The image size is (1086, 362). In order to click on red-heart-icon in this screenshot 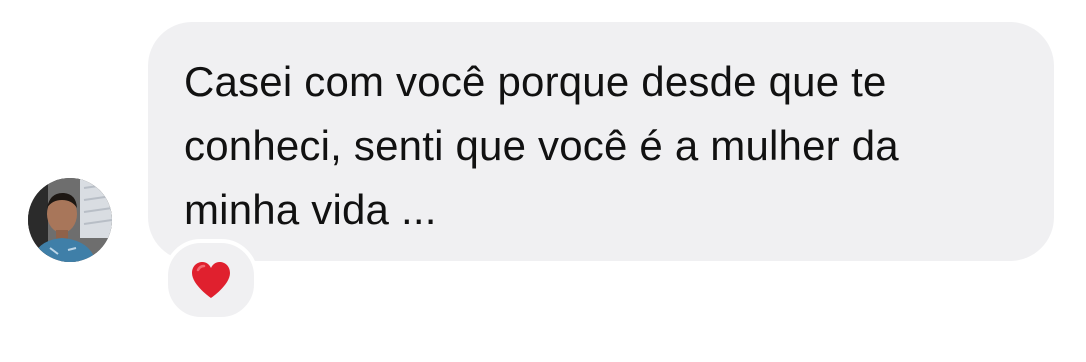, I will do `click(211, 280)`.